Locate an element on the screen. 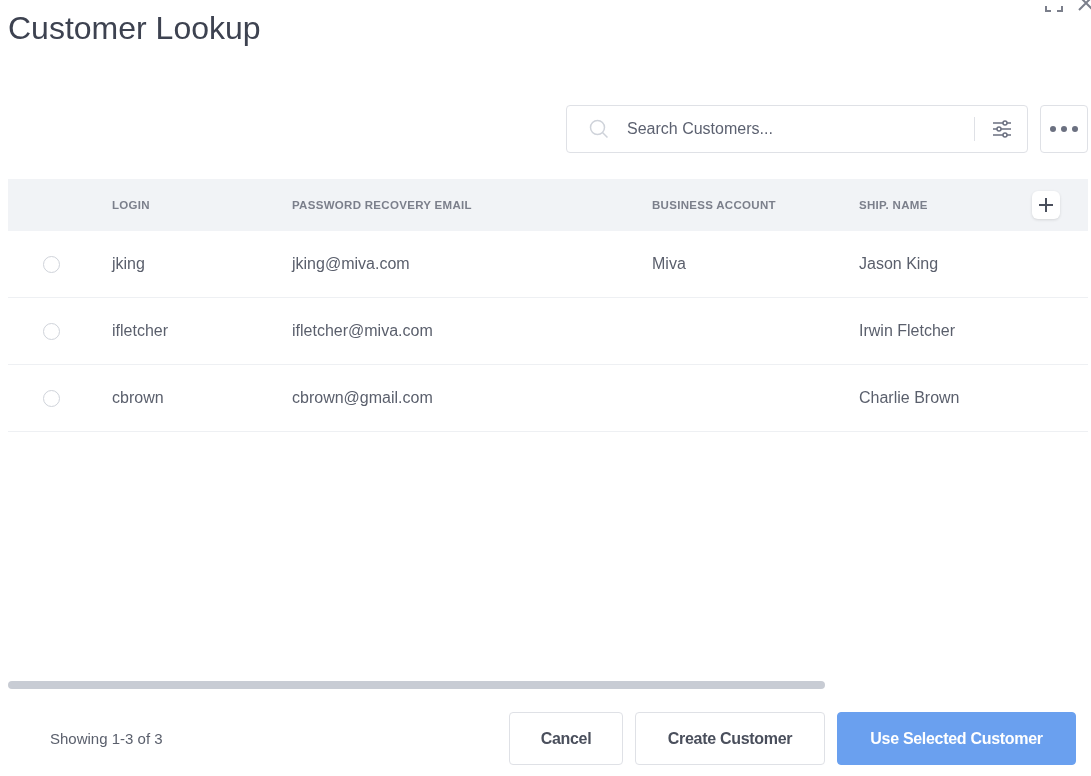 The image size is (1091, 776). table-cell-text: cbrown@gmail.com is located at coordinates (363, 398).